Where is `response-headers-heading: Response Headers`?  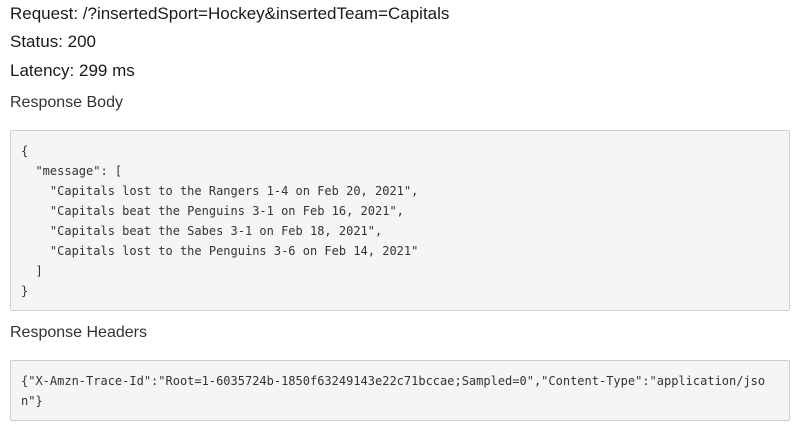
response-headers-heading: Response Headers is located at coordinates (78, 332).